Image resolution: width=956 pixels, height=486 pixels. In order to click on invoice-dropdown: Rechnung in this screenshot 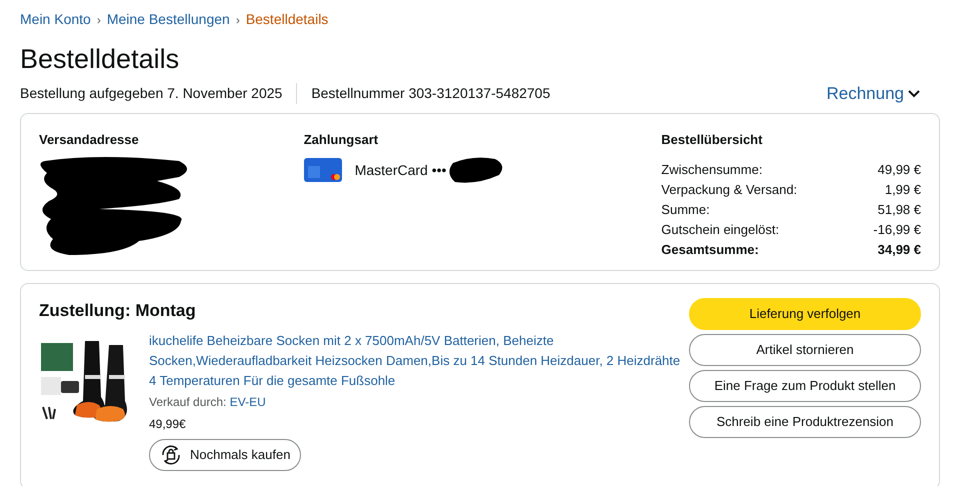, I will do `click(873, 93)`.